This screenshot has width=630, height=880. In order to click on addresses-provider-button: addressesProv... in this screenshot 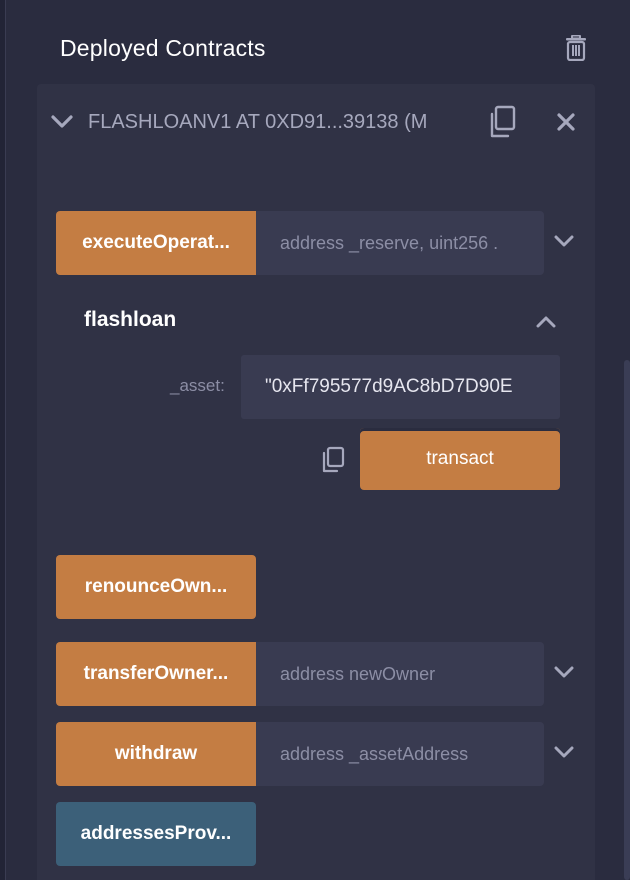, I will do `click(156, 834)`.